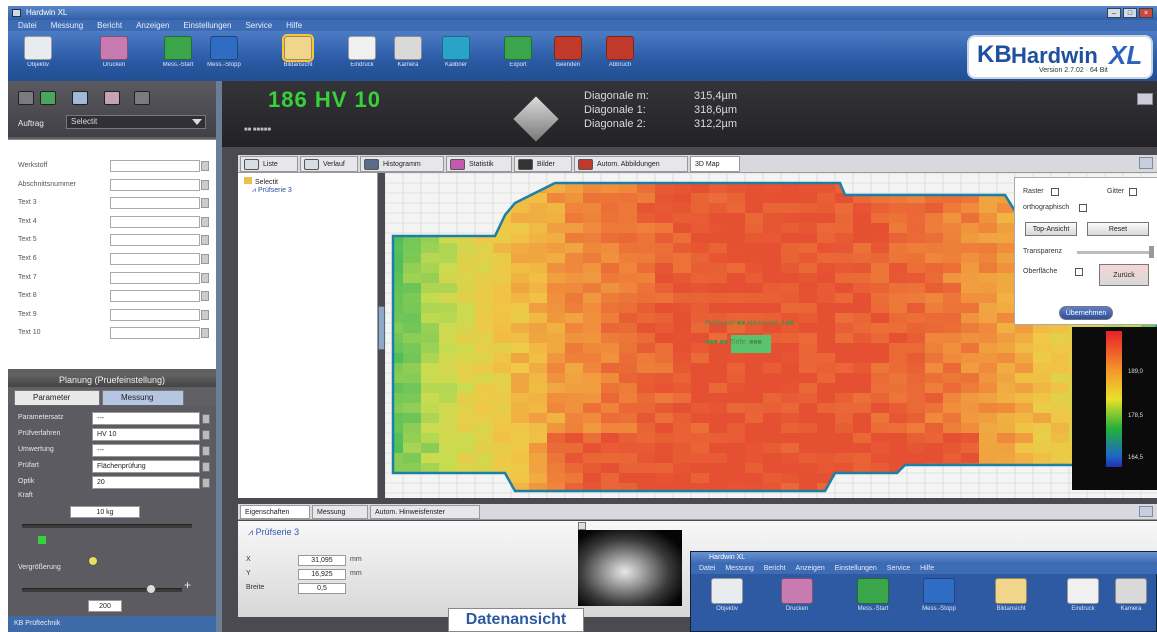  Describe the element at coordinates (402, 164) in the screenshot. I see `tab-histogramm: Histogramm` at that location.